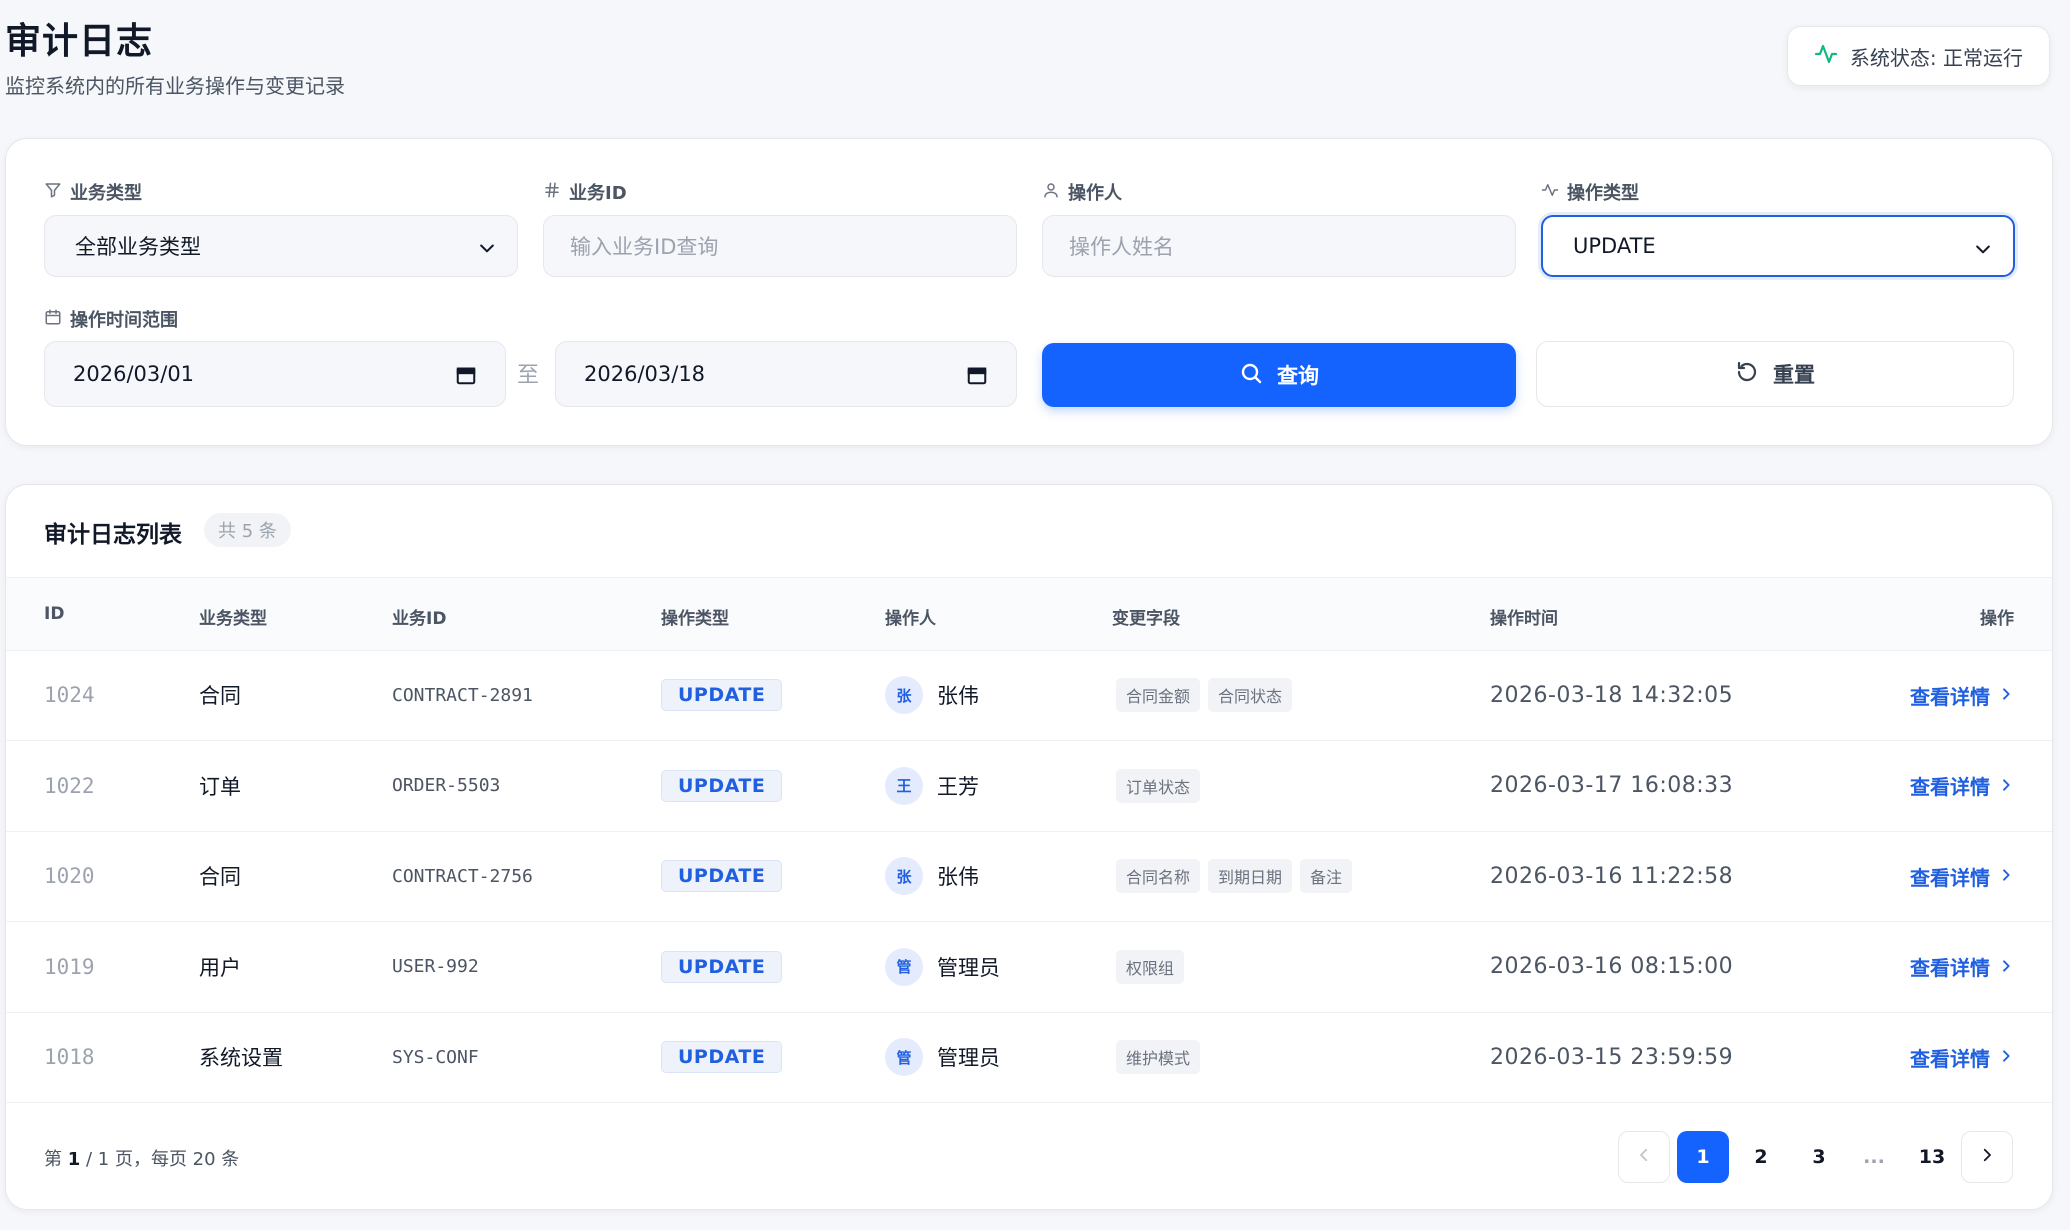 The image size is (2070, 1230). I want to click on next-page-button, so click(1987, 1157).